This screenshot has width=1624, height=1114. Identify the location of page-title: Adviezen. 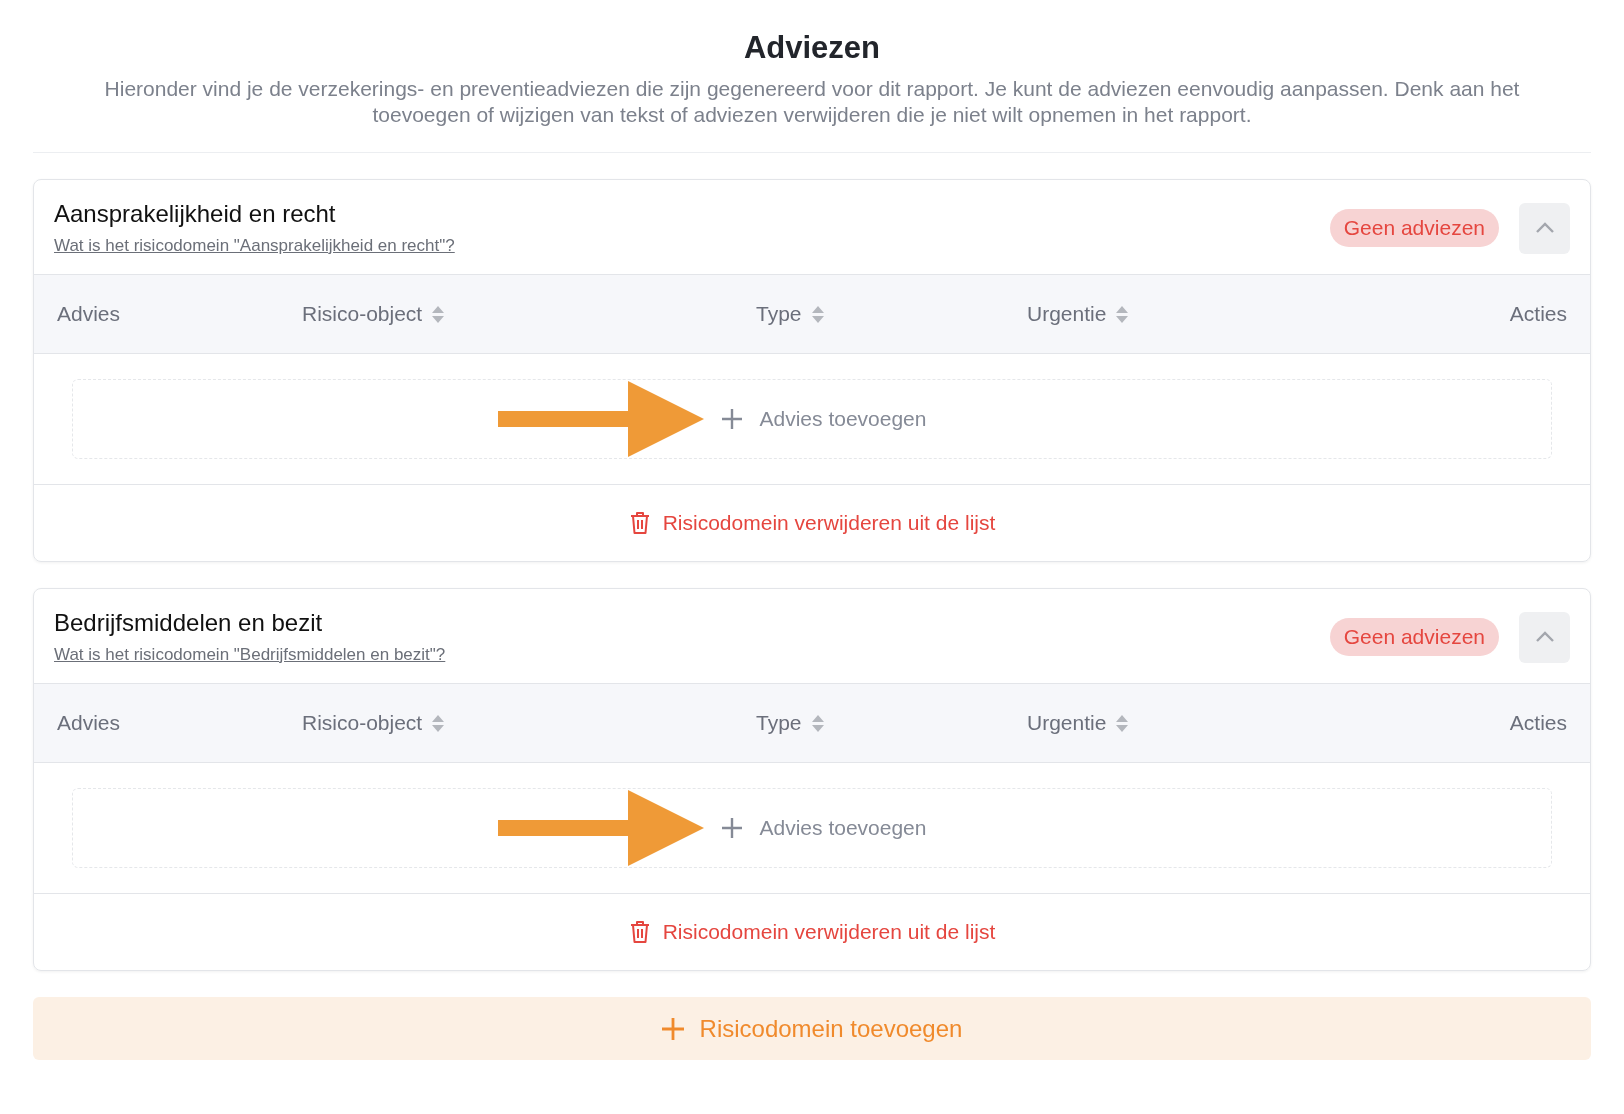
(812, 48).